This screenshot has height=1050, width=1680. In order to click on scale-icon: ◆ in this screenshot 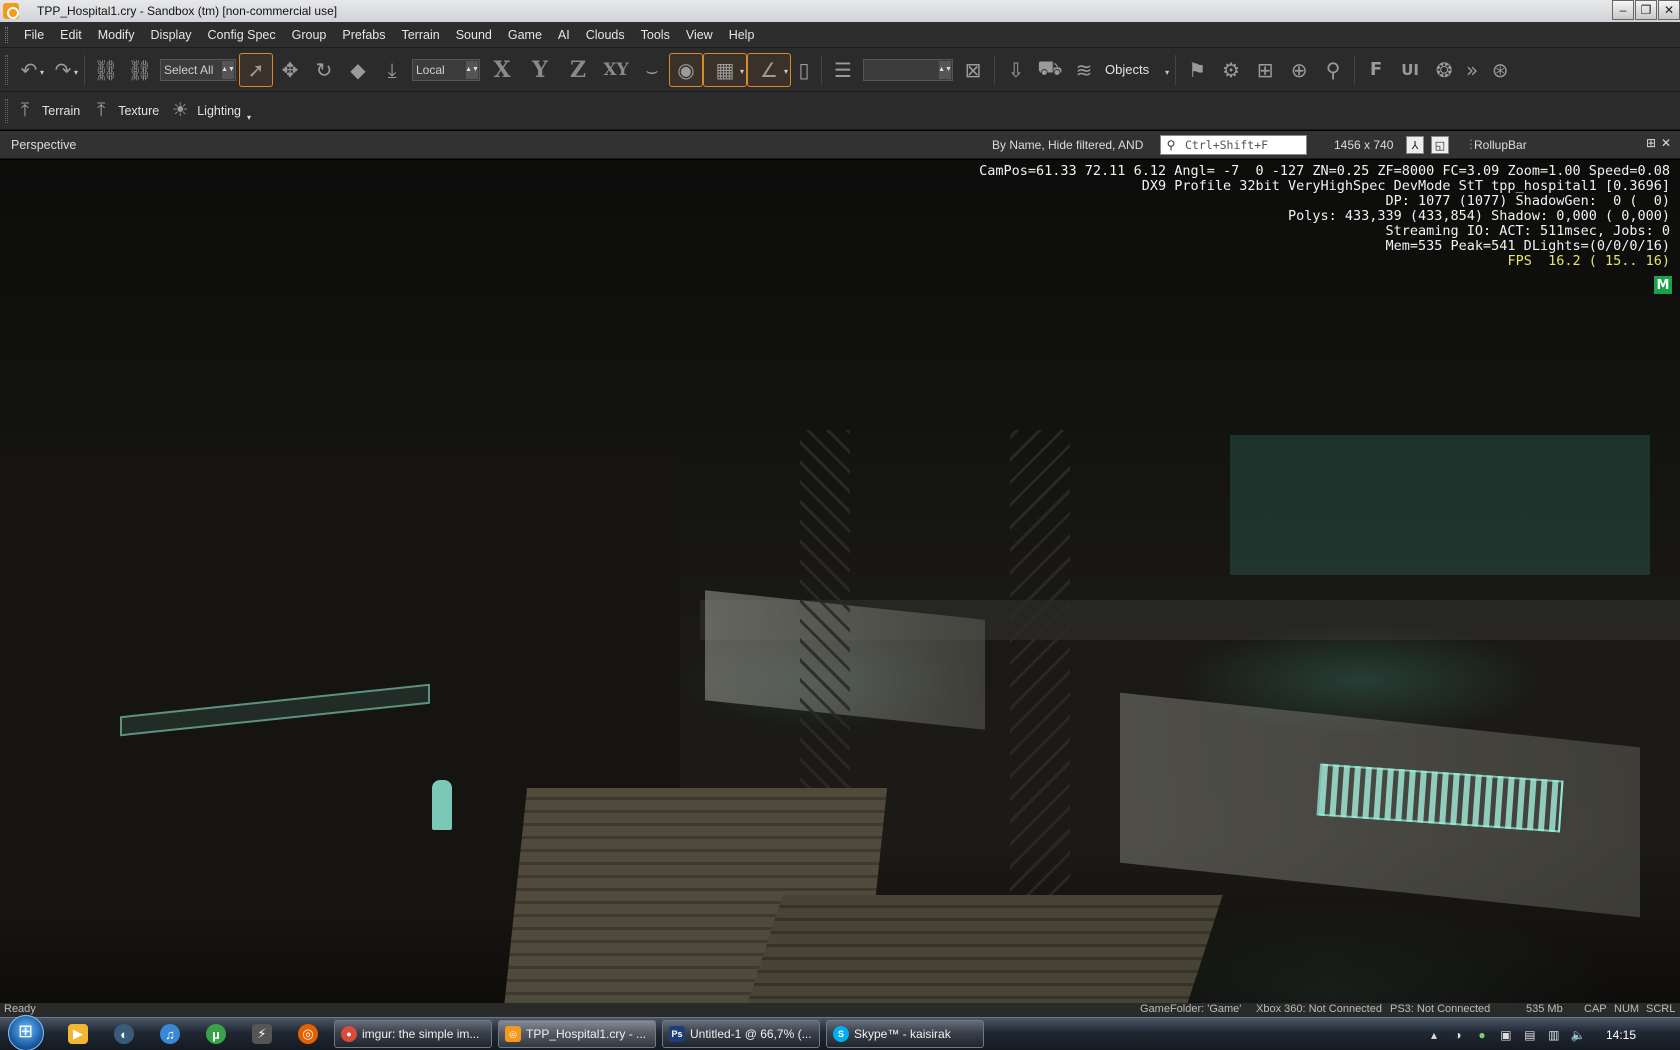, I will do `click(358, 70)`.